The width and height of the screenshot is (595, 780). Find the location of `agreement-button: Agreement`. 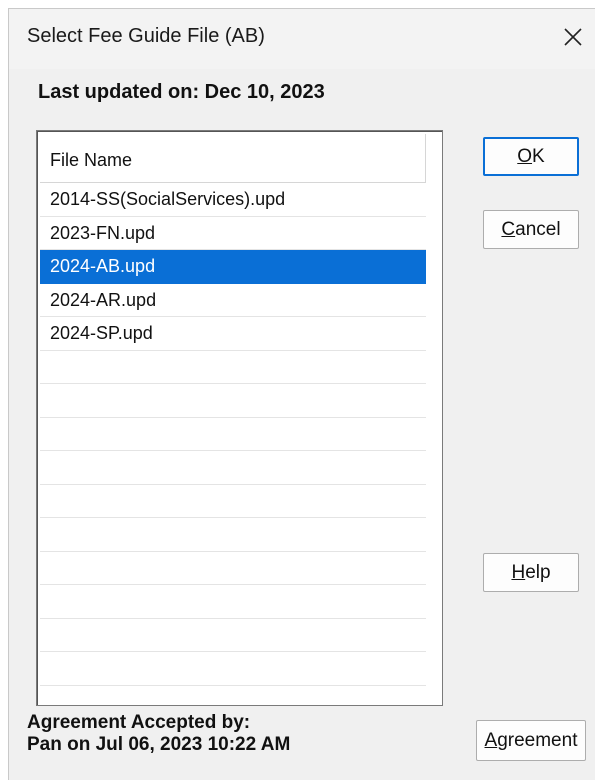

agreement-button: Agreement is located at coordinates (531, 740).